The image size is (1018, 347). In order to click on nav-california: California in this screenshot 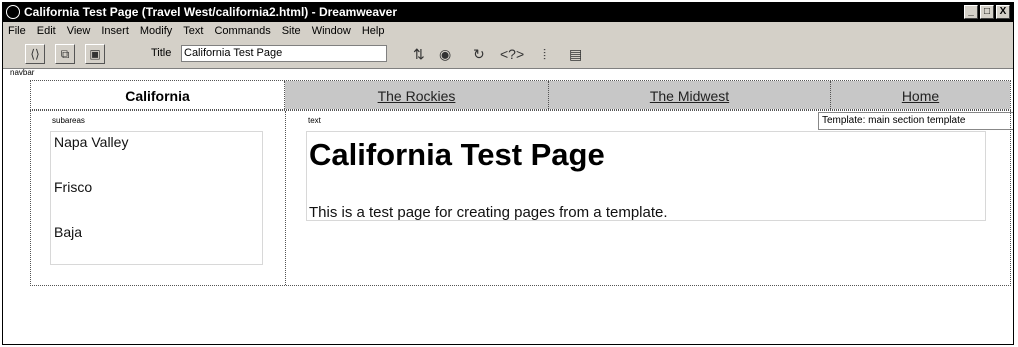, I will do `click(158, 95)`.